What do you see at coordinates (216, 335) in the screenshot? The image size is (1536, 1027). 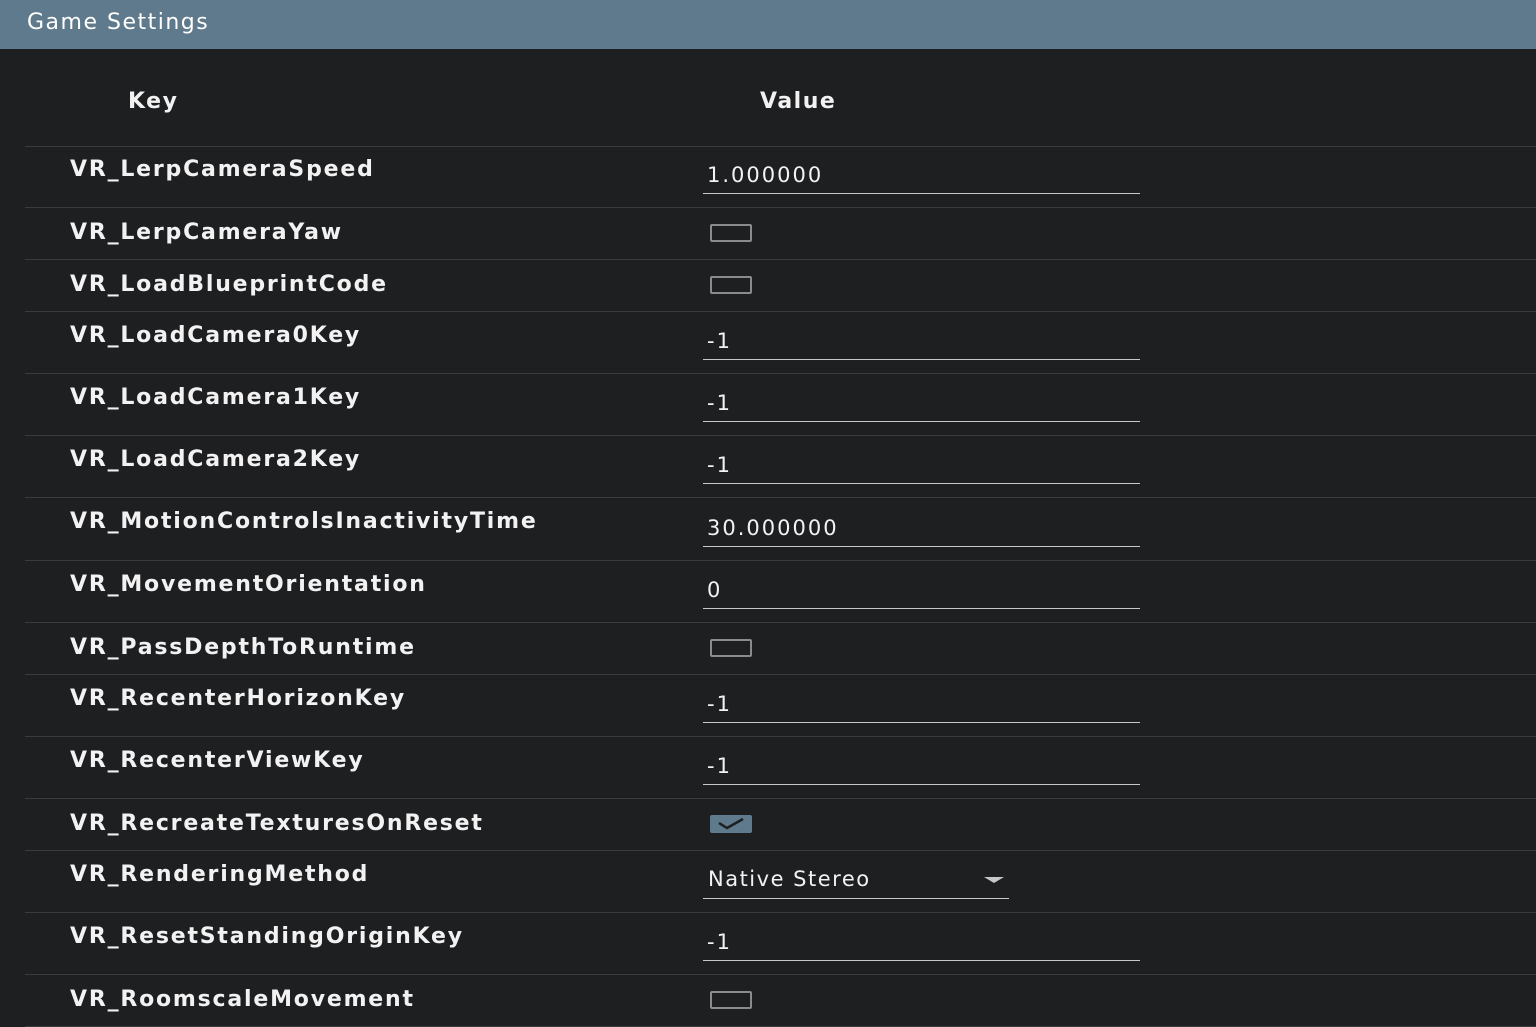 I see `setting-key-label: VR_LoadCamera0Key` at bounding box center [216, 335].